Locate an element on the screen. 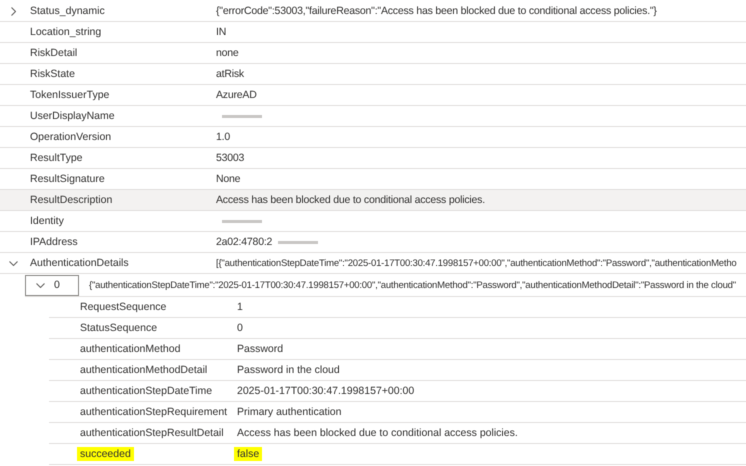 This screenshot has height=466, width=746. index-toggle: 0 is located at coordinates (52, 285).